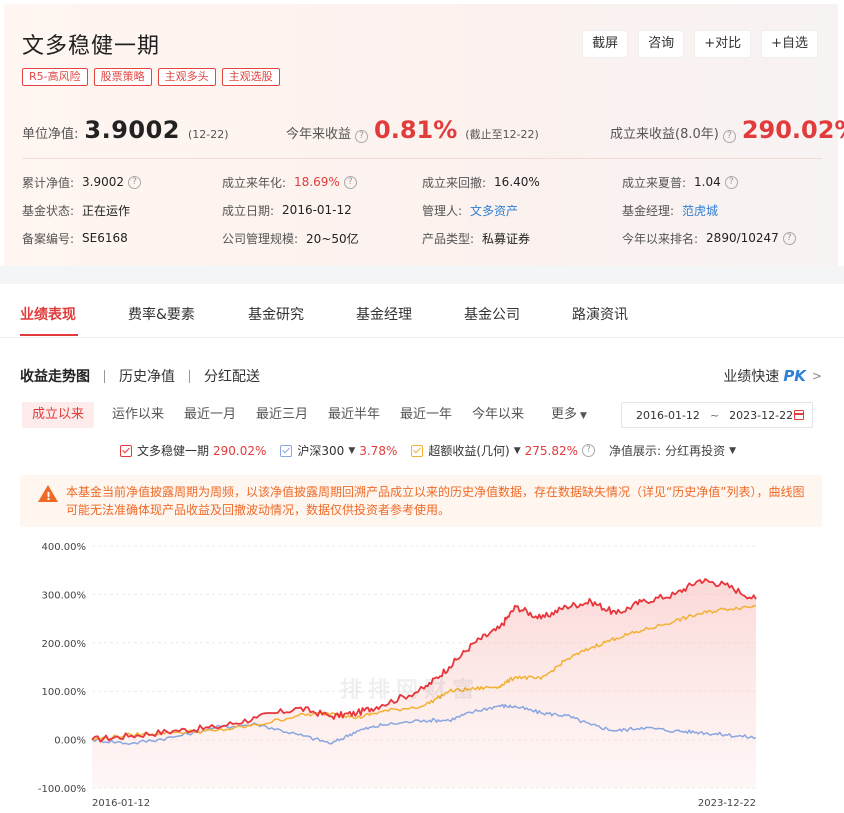  What do you see at coordinates (161, 314) in the screenshot?
I see `tab-fees: 费率&要素` at bounding box center [161, 314].